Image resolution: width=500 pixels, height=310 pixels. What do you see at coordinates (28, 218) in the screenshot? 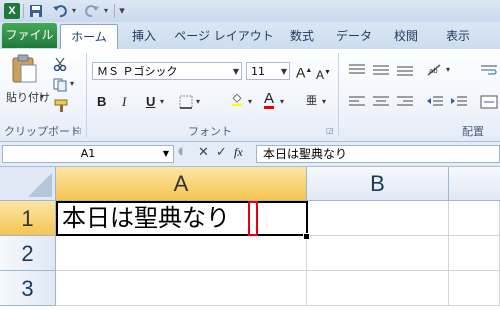
I see `row-header-1: 1` at bounding box center [28, 218].